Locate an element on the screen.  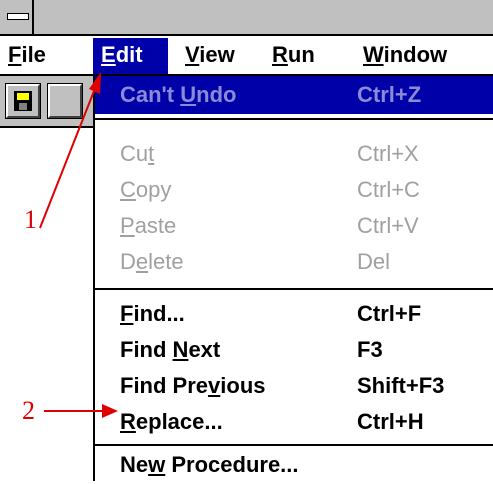
annotation-arrows is located at coordinates (78, 245).